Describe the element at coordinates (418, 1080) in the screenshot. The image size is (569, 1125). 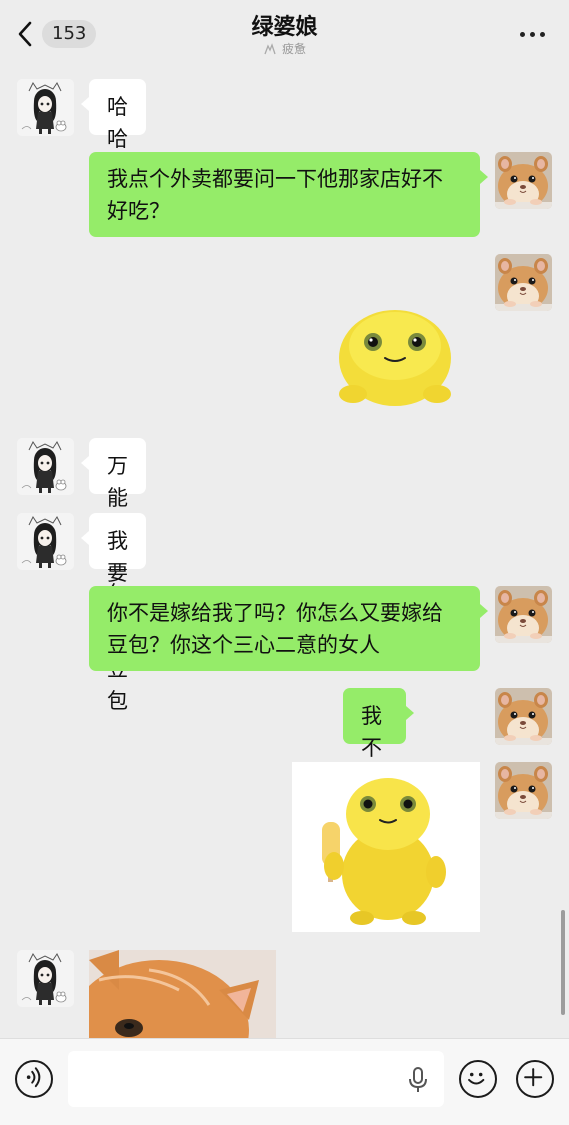
I see `microphone-icon` at that location.